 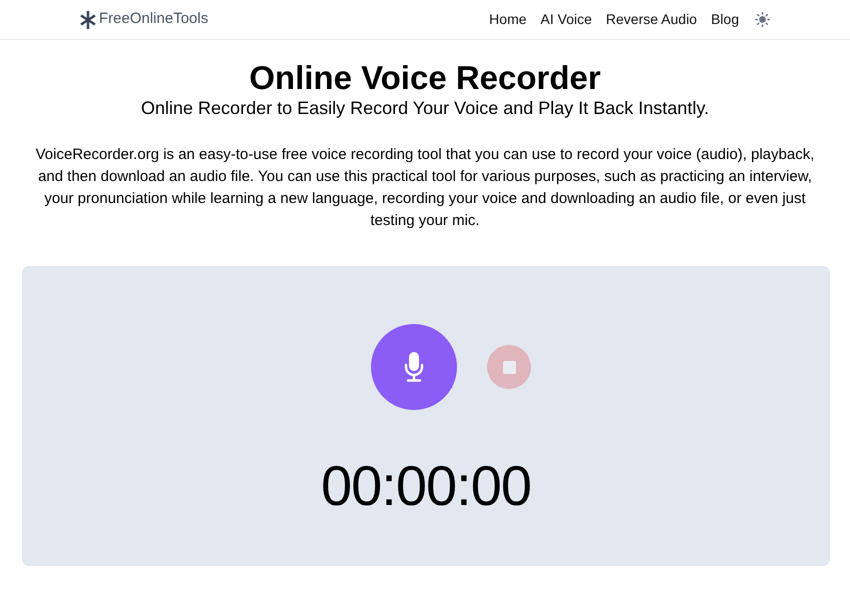 I want to click on nav-link: Reverse Audio, so click(x=651, y=19).